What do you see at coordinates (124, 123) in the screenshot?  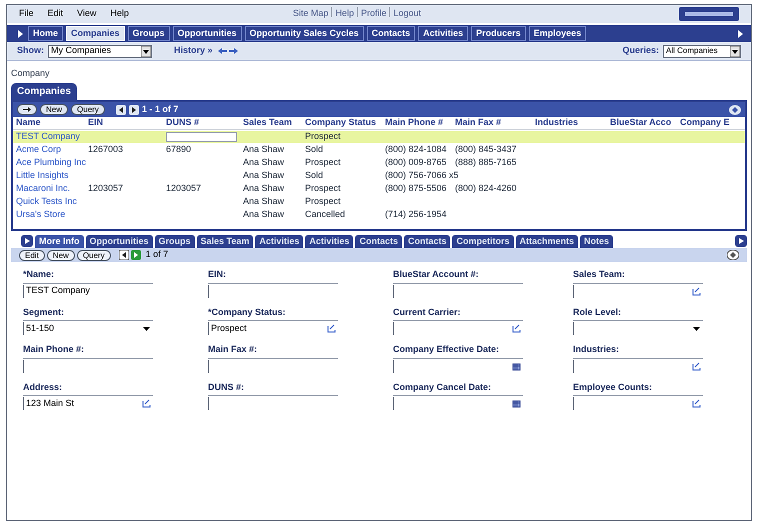 I see `column-header: EIN` at bounding box center [124, 123].